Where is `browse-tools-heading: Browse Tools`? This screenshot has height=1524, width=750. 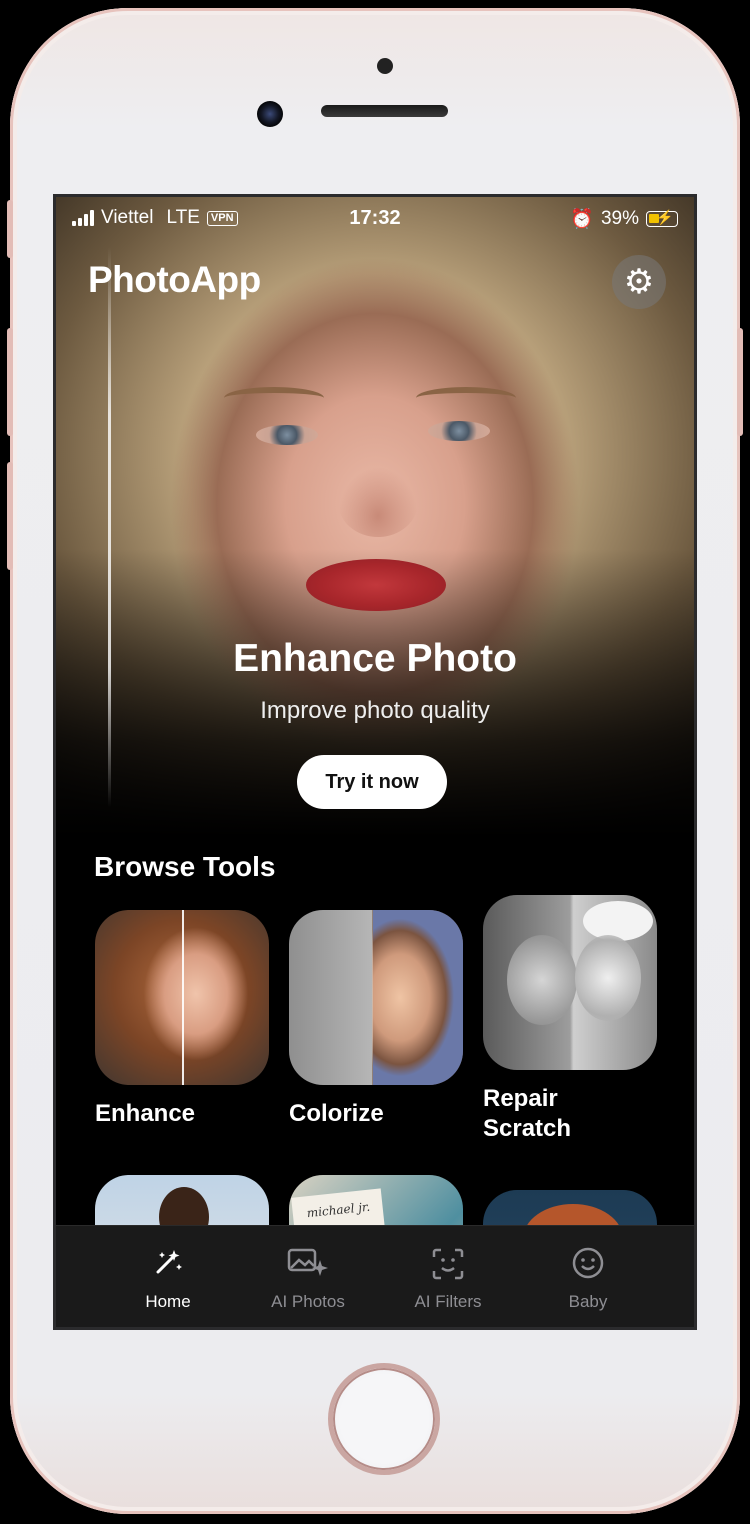 browse-tools-heading: Browse Tools is located at coordinates (185, 866).